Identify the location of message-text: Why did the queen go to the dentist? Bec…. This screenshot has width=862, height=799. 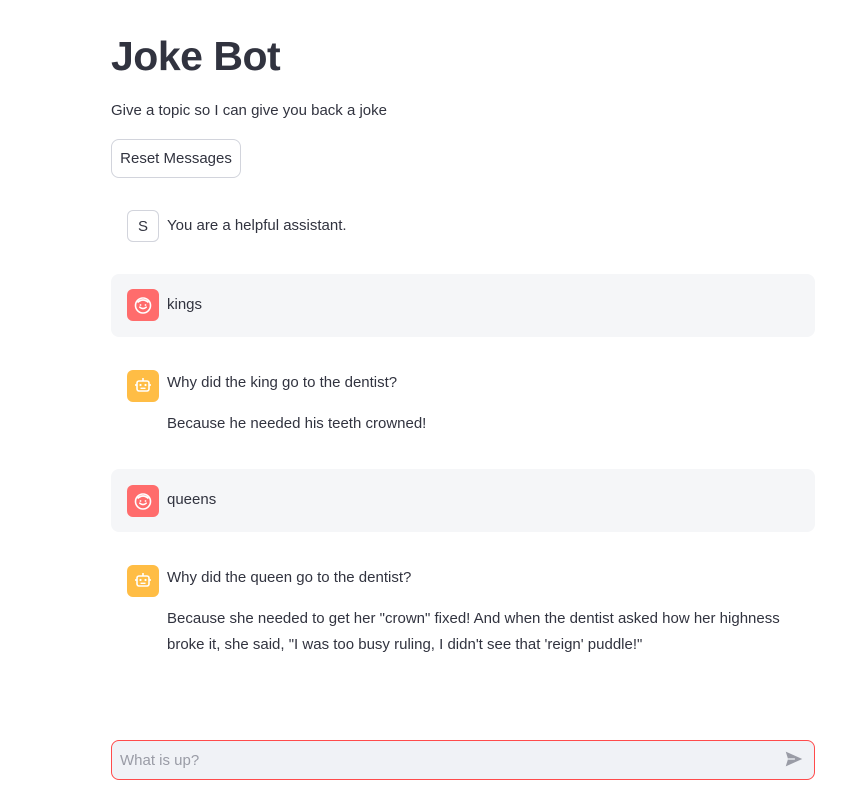
(476, 611).